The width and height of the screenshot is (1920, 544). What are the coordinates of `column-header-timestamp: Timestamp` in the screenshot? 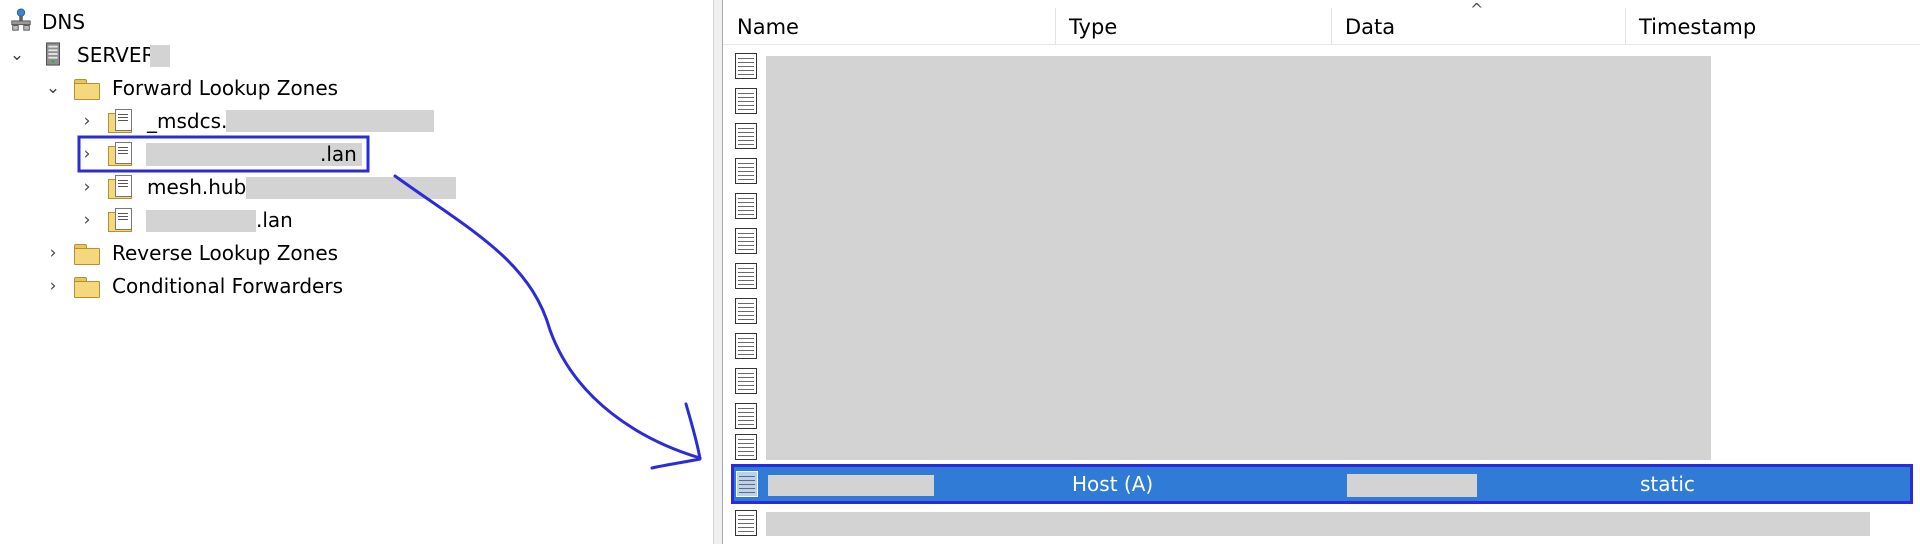 It's located at (1772, 22).